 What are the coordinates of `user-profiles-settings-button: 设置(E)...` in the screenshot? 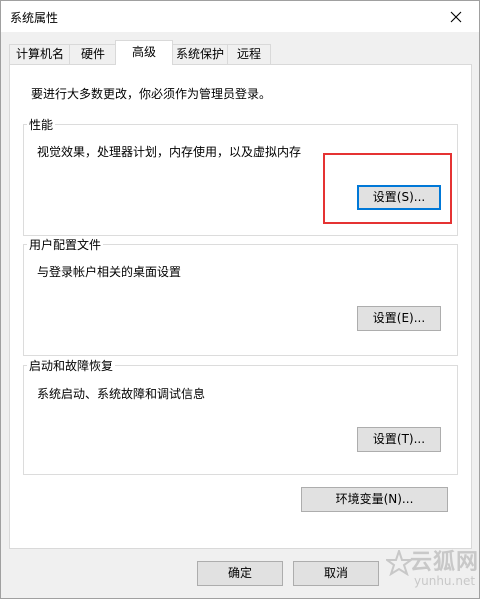 It's located at (399, 318).